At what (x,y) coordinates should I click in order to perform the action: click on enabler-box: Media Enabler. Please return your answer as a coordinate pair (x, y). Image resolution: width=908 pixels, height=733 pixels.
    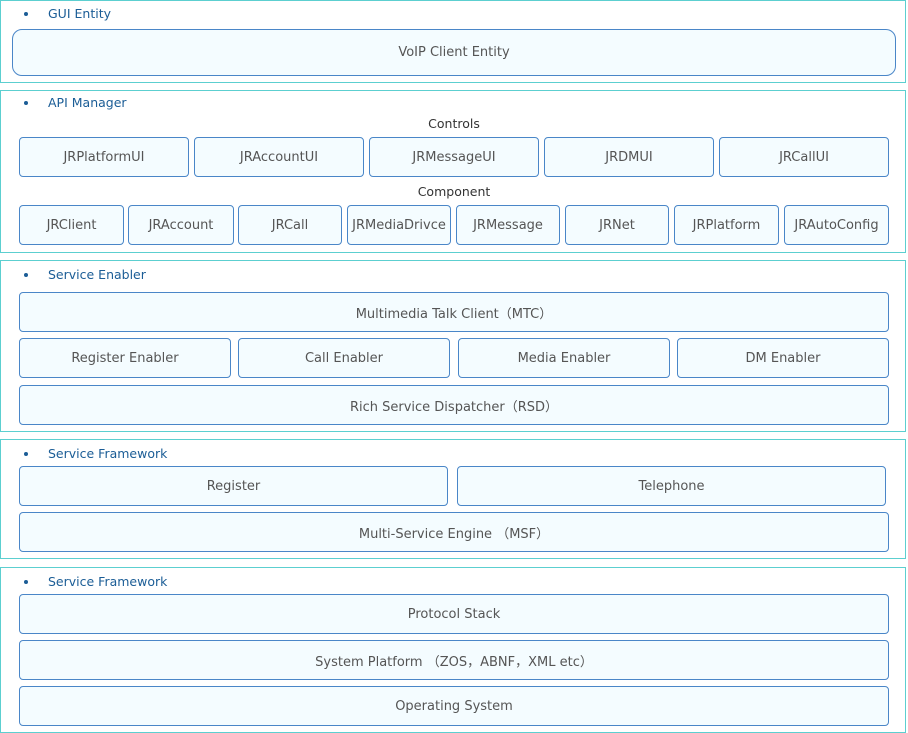
    Looking at the image, I should click on (564, 358).